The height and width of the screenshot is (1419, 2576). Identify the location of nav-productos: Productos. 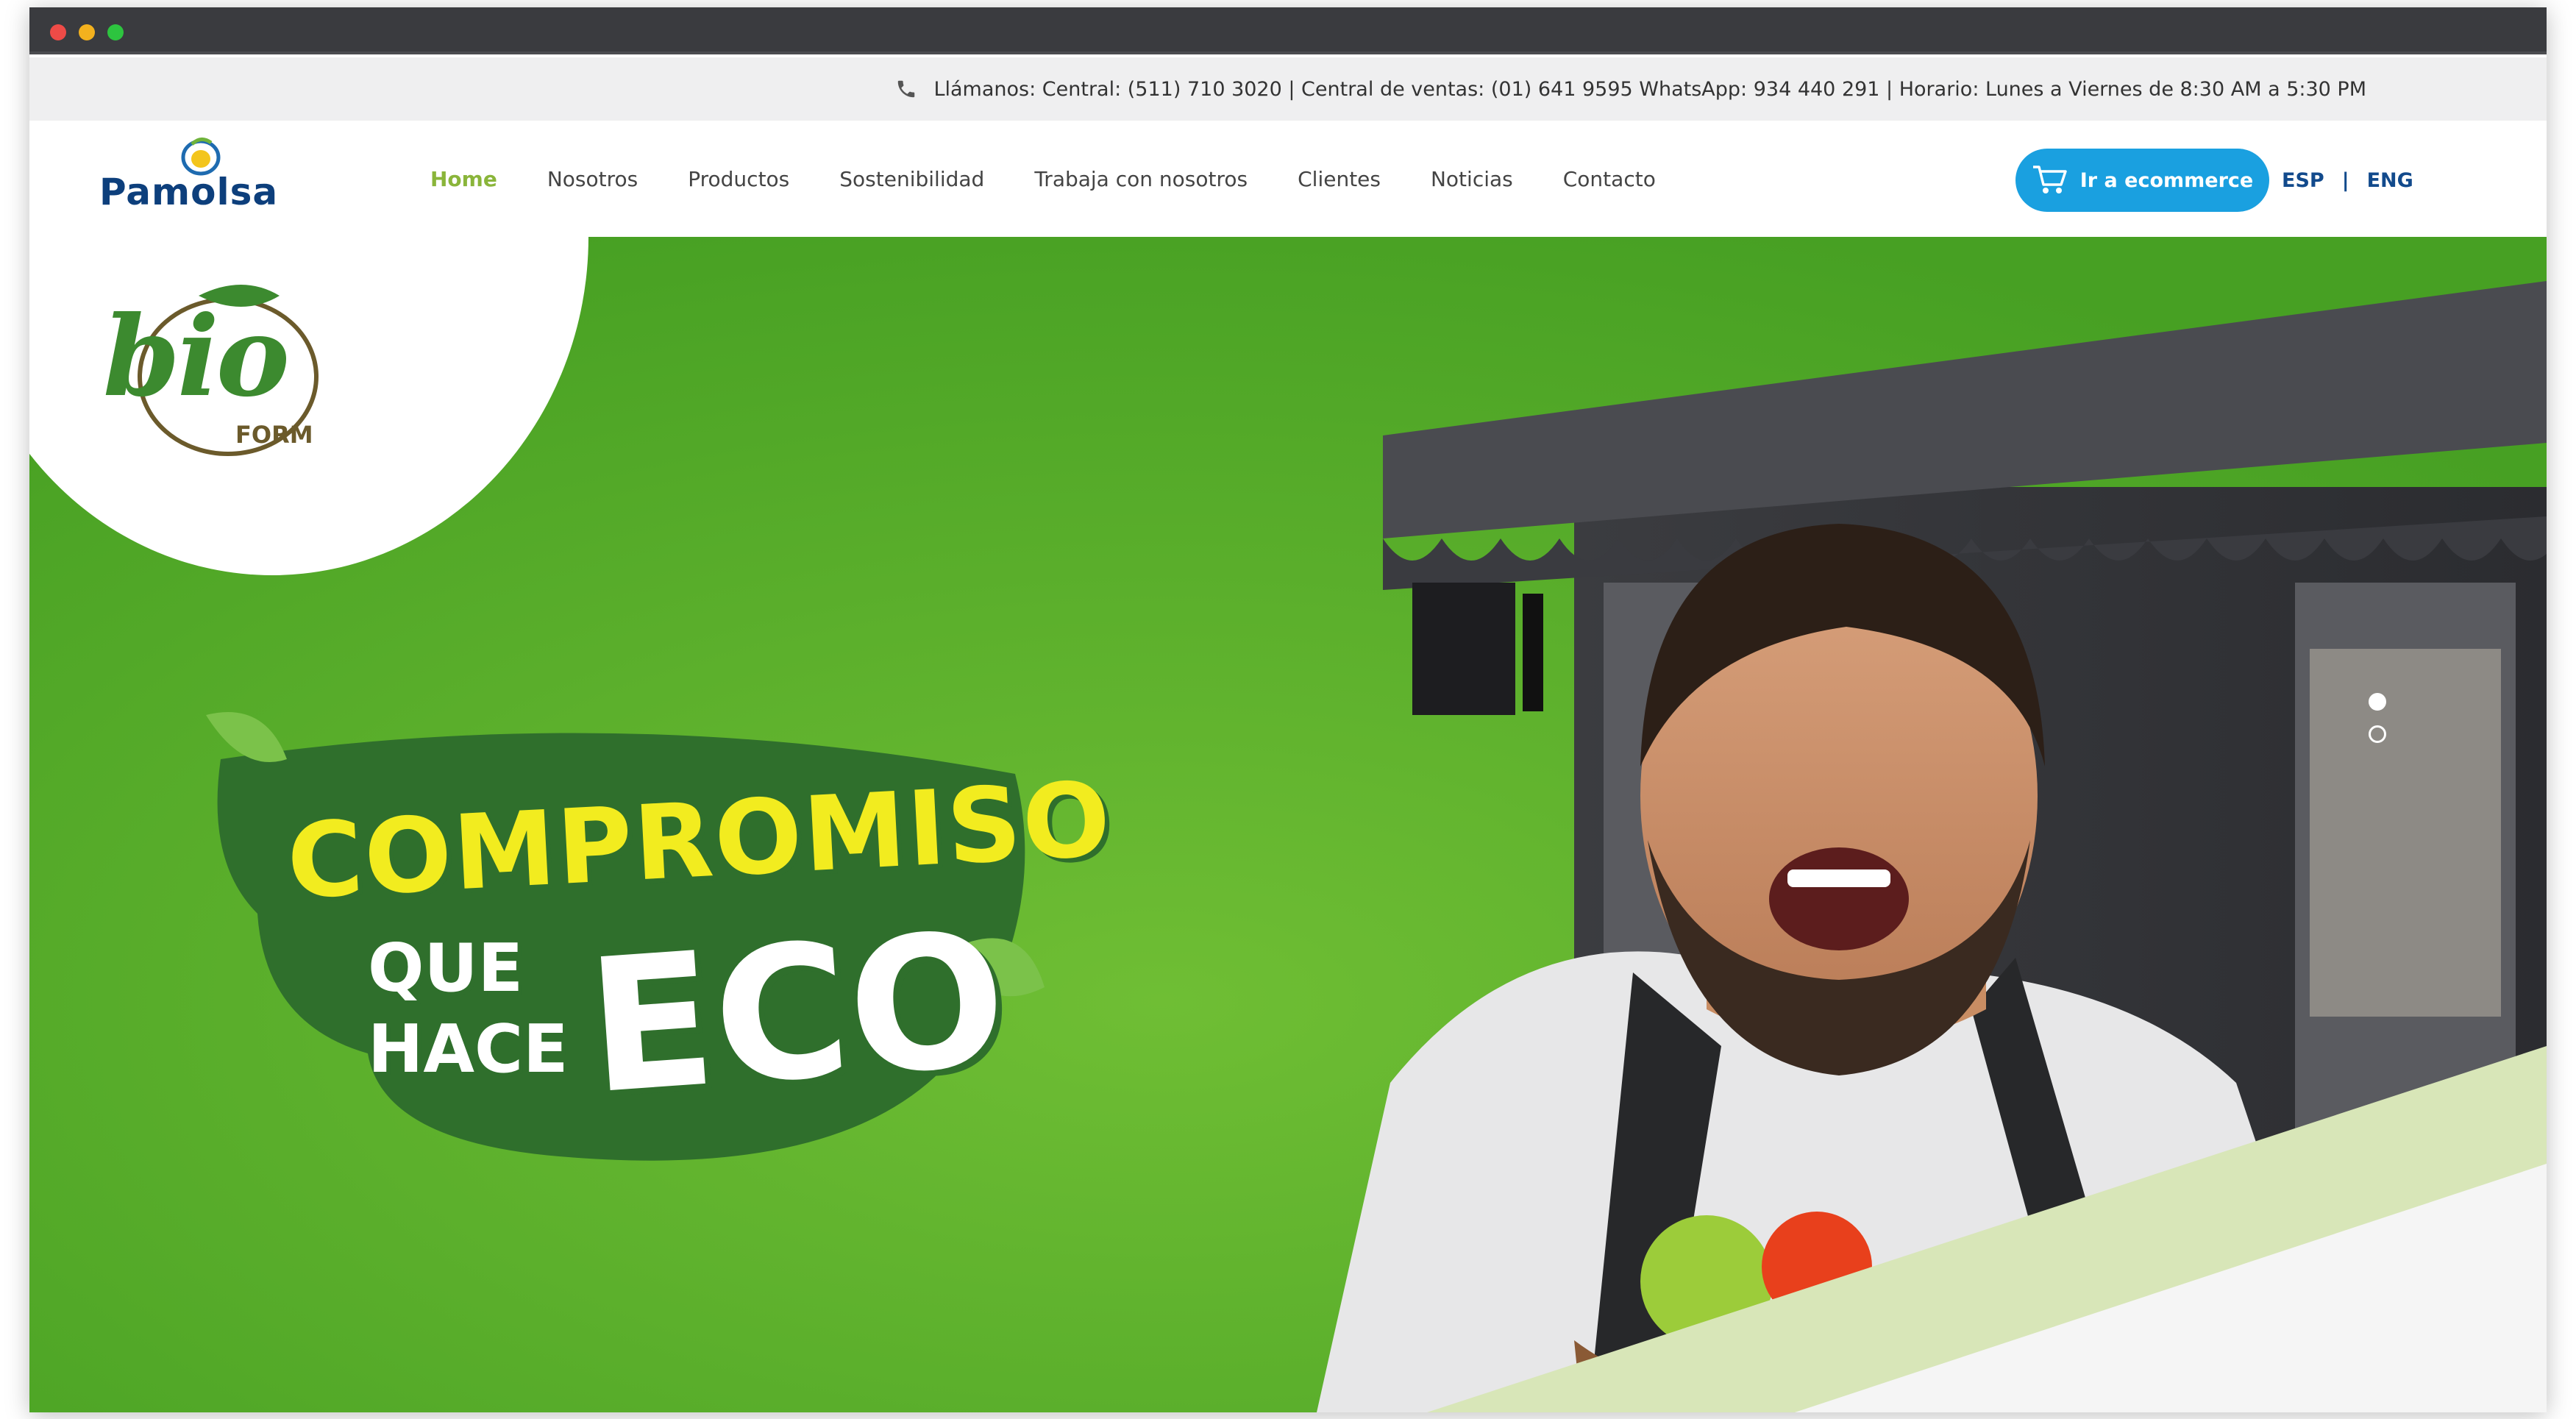
(738, 179).